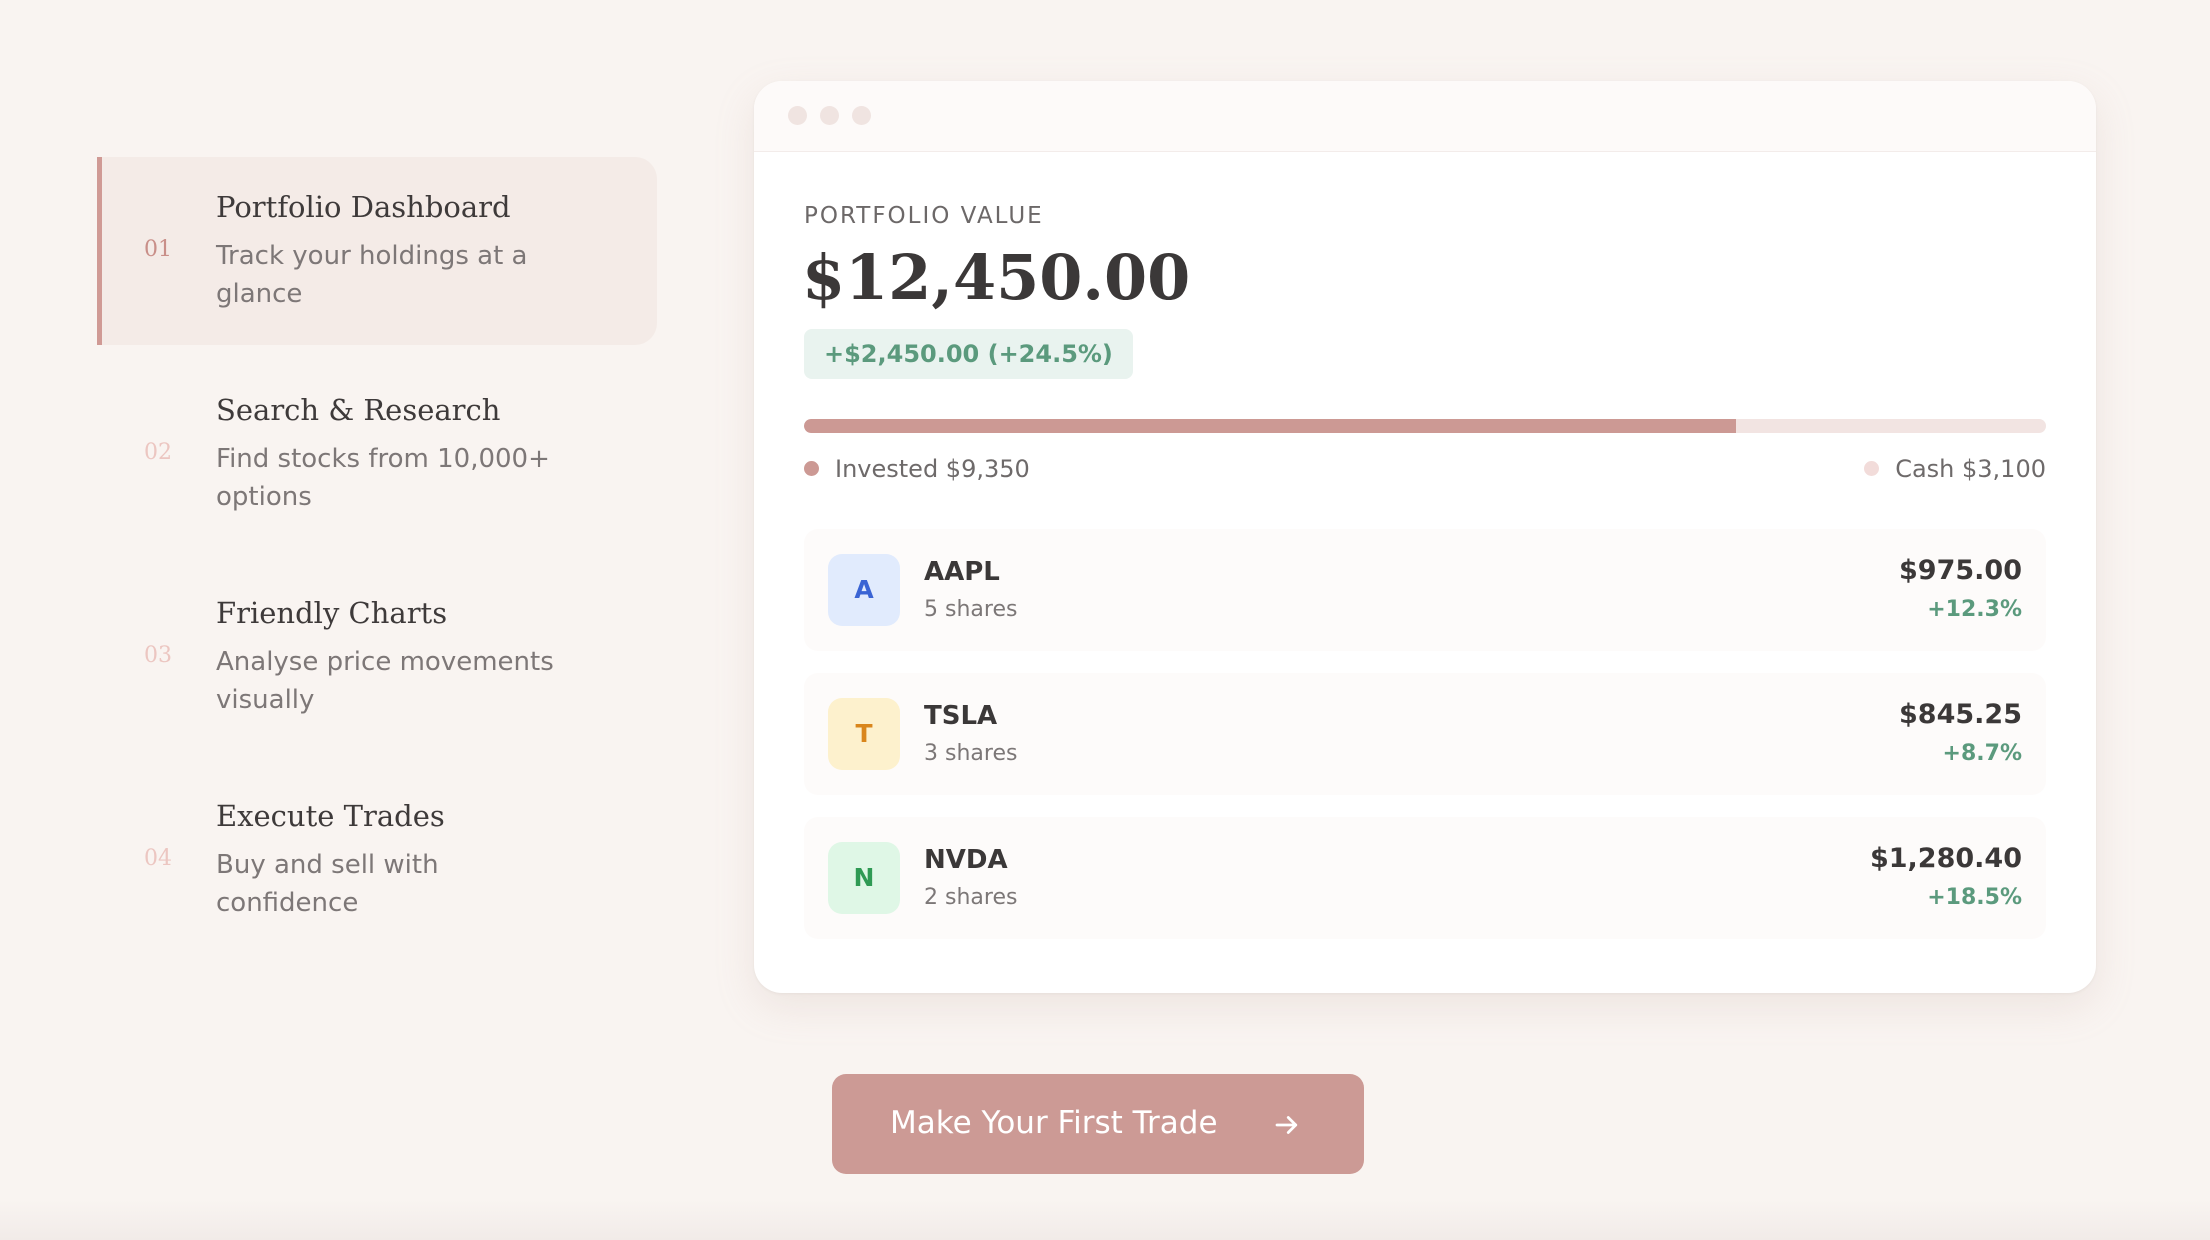 The width and height of the screenshot is (2210, 1240). Describe the element at coordinates (932, 469) in the screenshot. I see `legend-invested-label: Invested $9,350` at that location.